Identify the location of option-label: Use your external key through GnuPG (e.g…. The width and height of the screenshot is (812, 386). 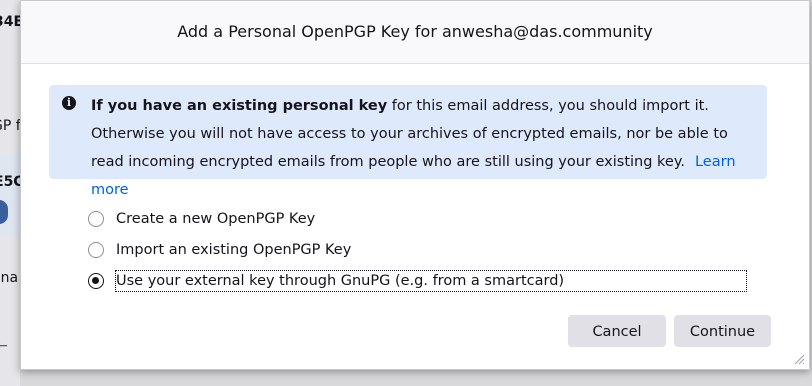
(431, 280).